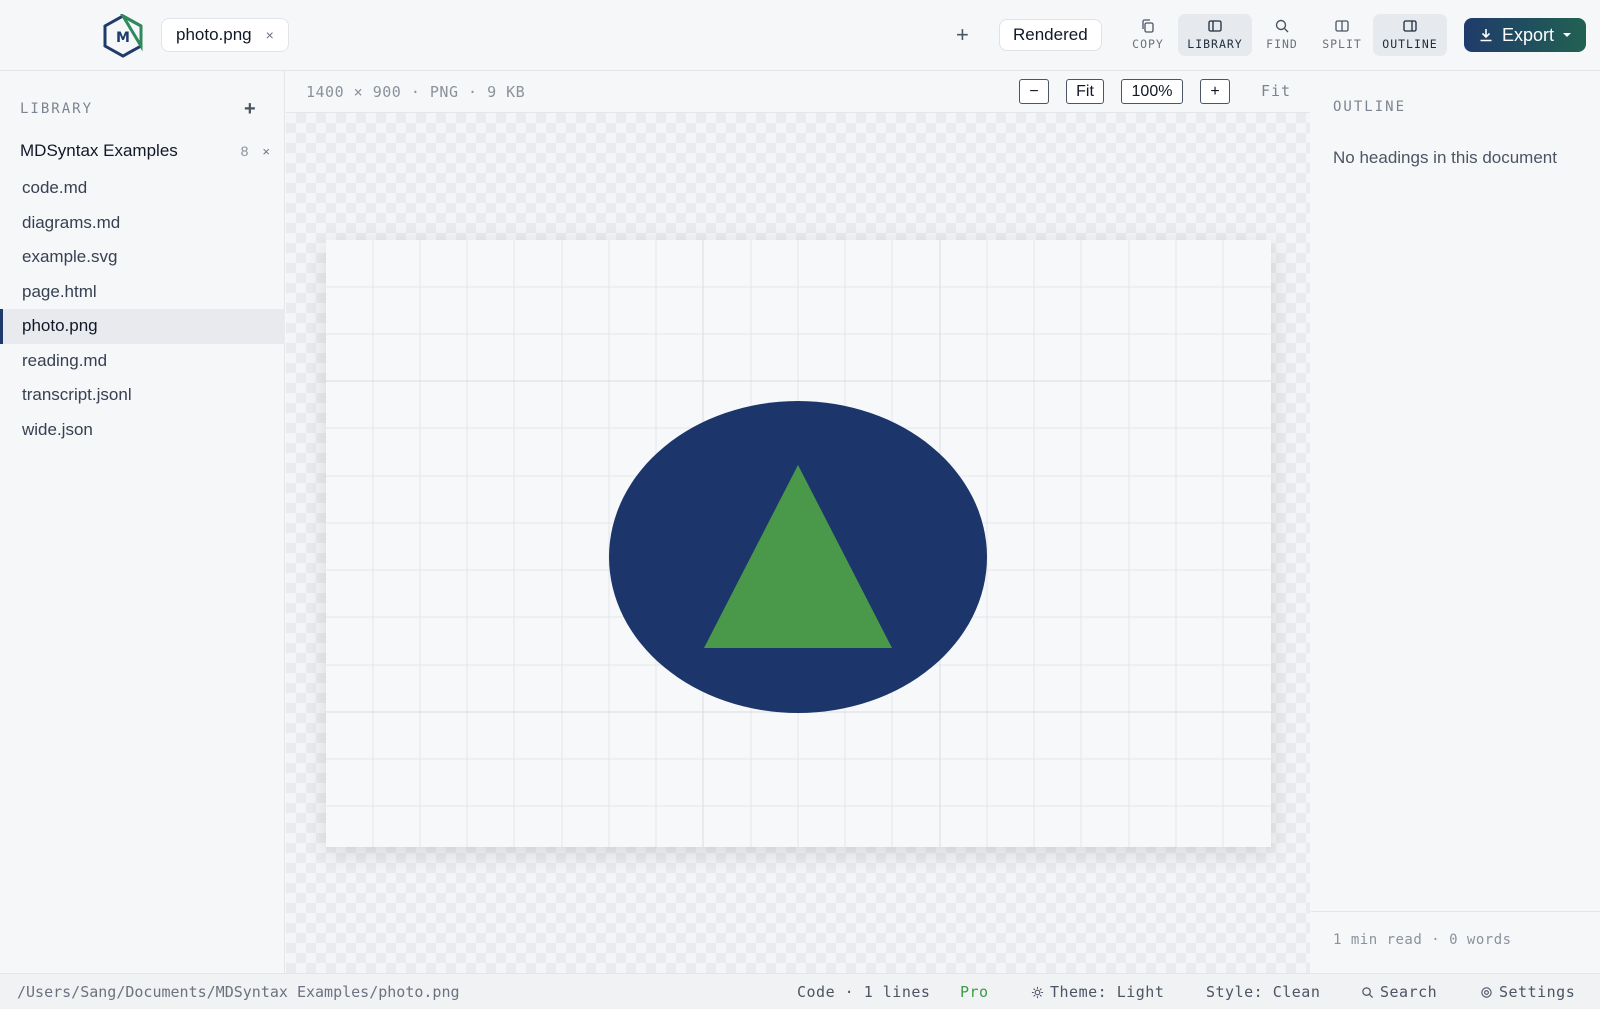  Describe the element at coordinates (974, 992) in the screenshot. I see `pro-badge: Pro` at that location.